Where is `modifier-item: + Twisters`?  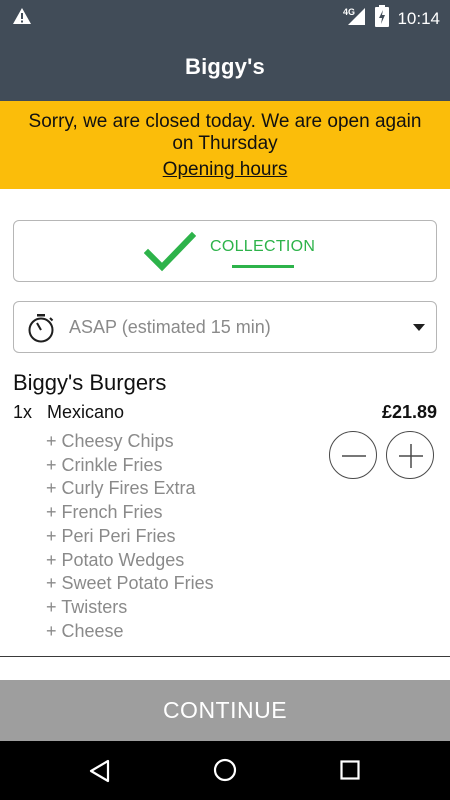 modifier-item: + Twisters is located at coordinates (87, 606).